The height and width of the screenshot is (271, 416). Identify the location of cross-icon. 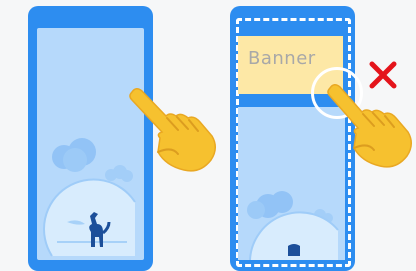
(383, 75).